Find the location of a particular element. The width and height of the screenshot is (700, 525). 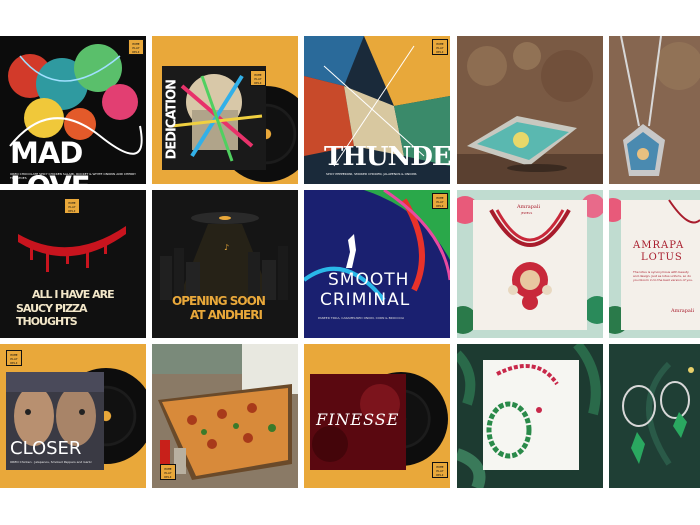

lotus-floral-artwork is located at coordinates (654, 264).